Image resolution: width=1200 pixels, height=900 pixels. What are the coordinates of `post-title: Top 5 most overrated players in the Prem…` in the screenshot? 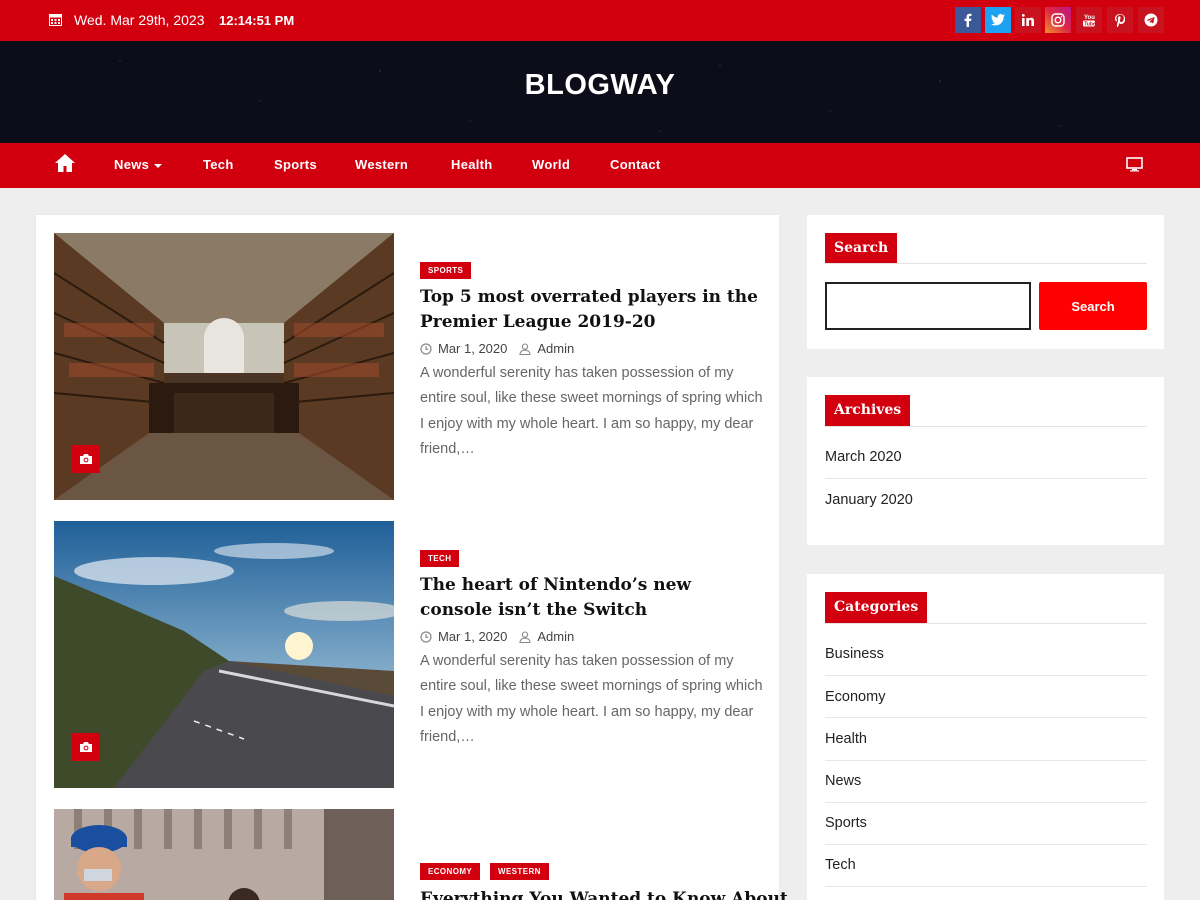 It's located at (592, 310).